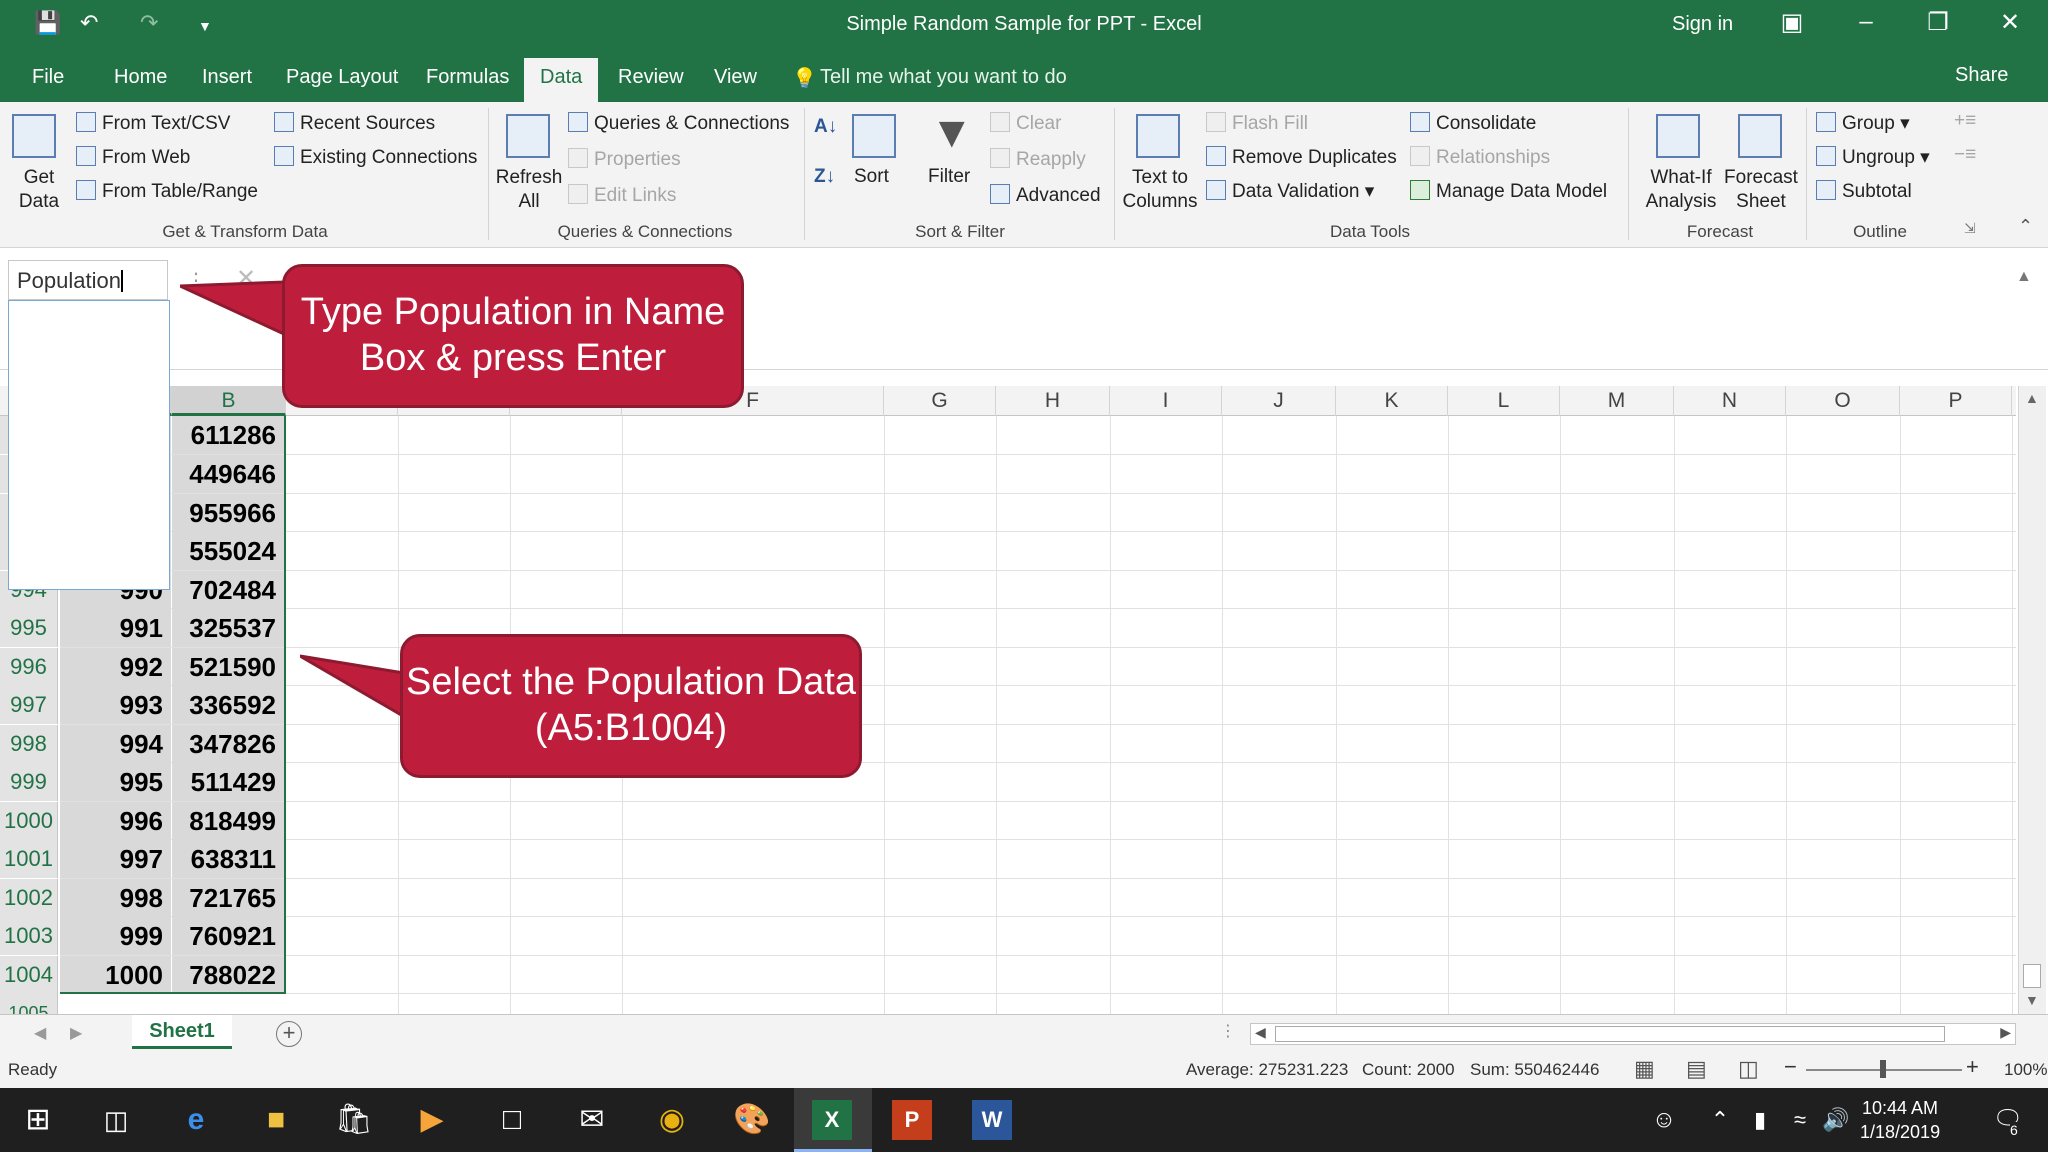  What do you see at coordinates (529, 190) in the screenshot?
I see `refresh-all-button: Refresh All` at bounding box center [529, 190].